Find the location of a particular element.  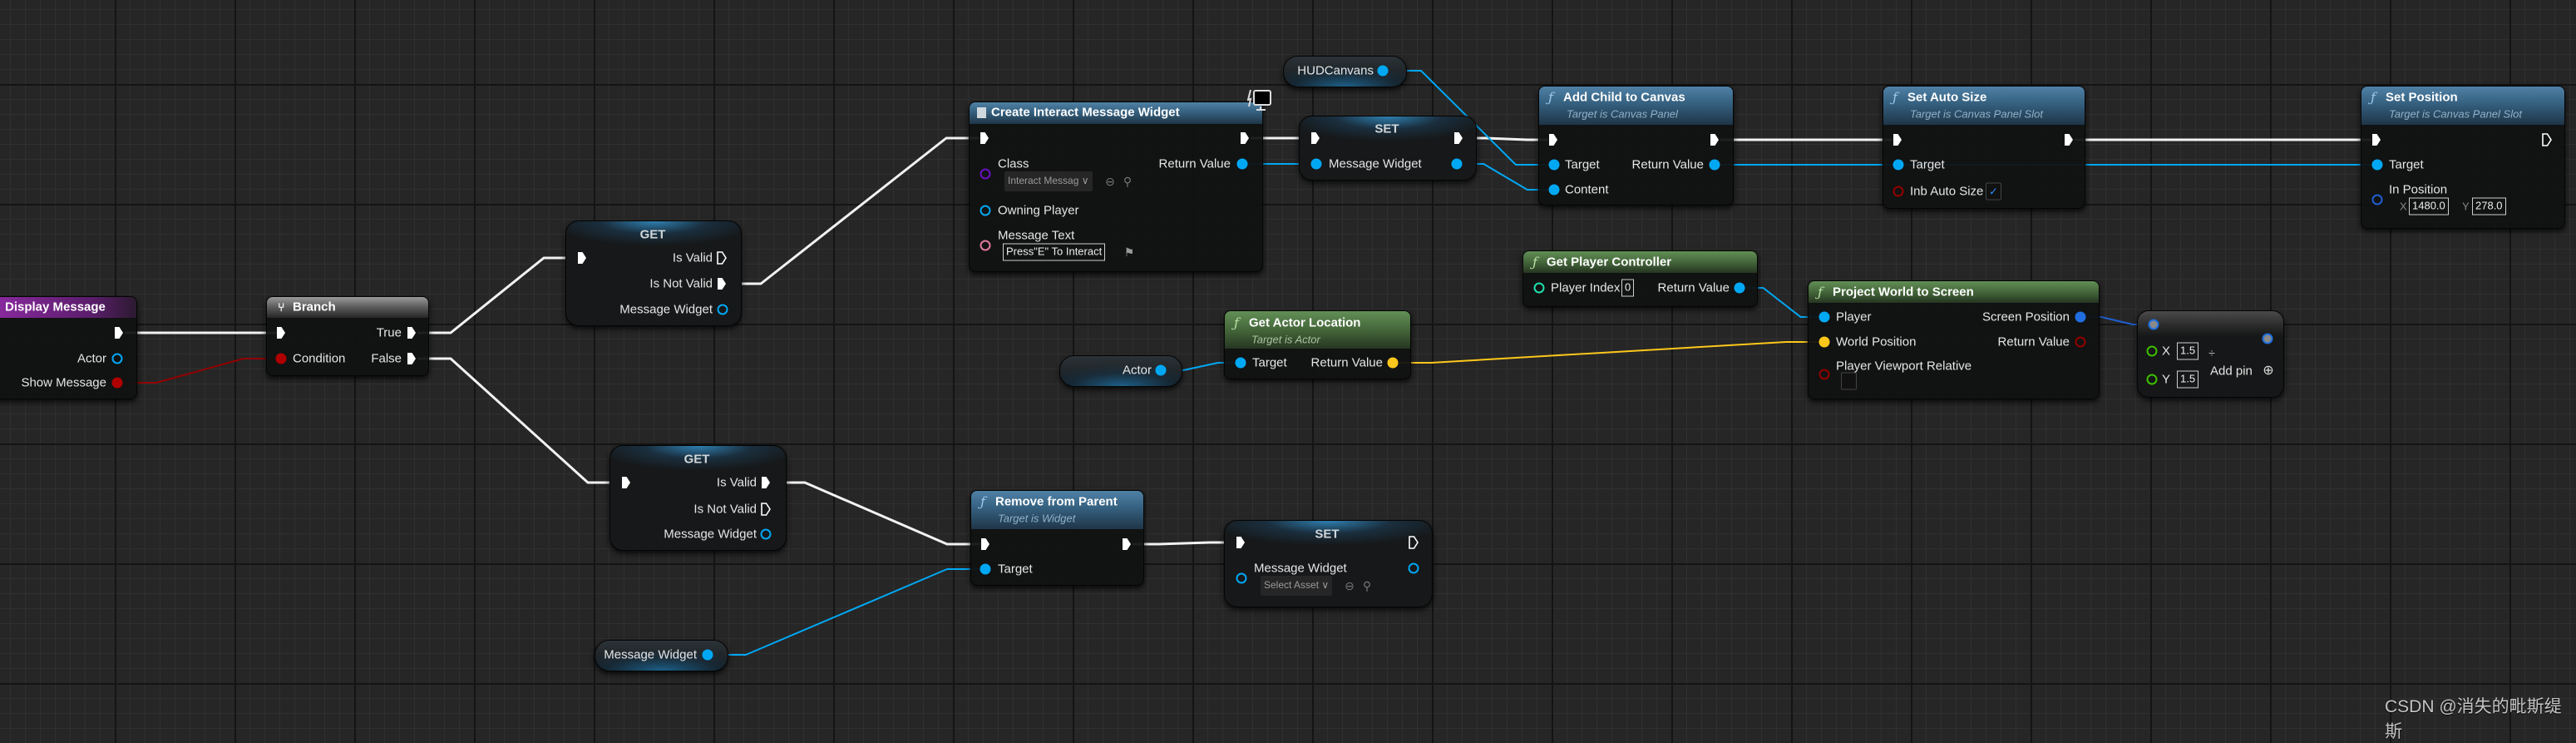

is-valid-exec-wire is located at coordinates (876, 513).